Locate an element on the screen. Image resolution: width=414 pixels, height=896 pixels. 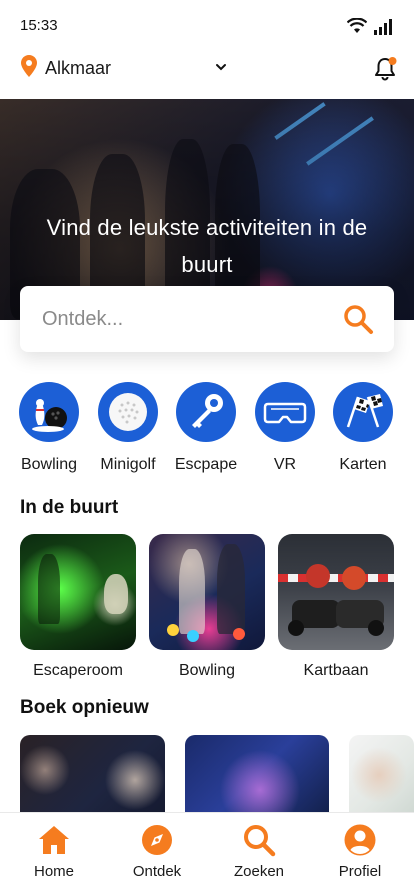
section-title-nearby: In de buurt is located at coordinates (69, 507).